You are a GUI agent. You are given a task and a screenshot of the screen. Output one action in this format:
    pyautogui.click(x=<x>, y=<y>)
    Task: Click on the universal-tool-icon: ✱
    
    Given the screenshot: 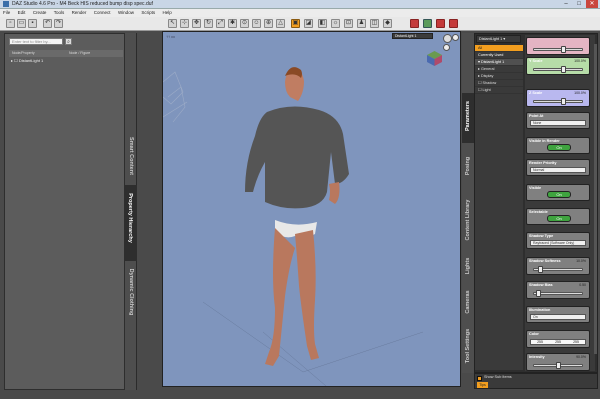 What is the action you would take?
    pyautogui.click(x=232, y=23)
    